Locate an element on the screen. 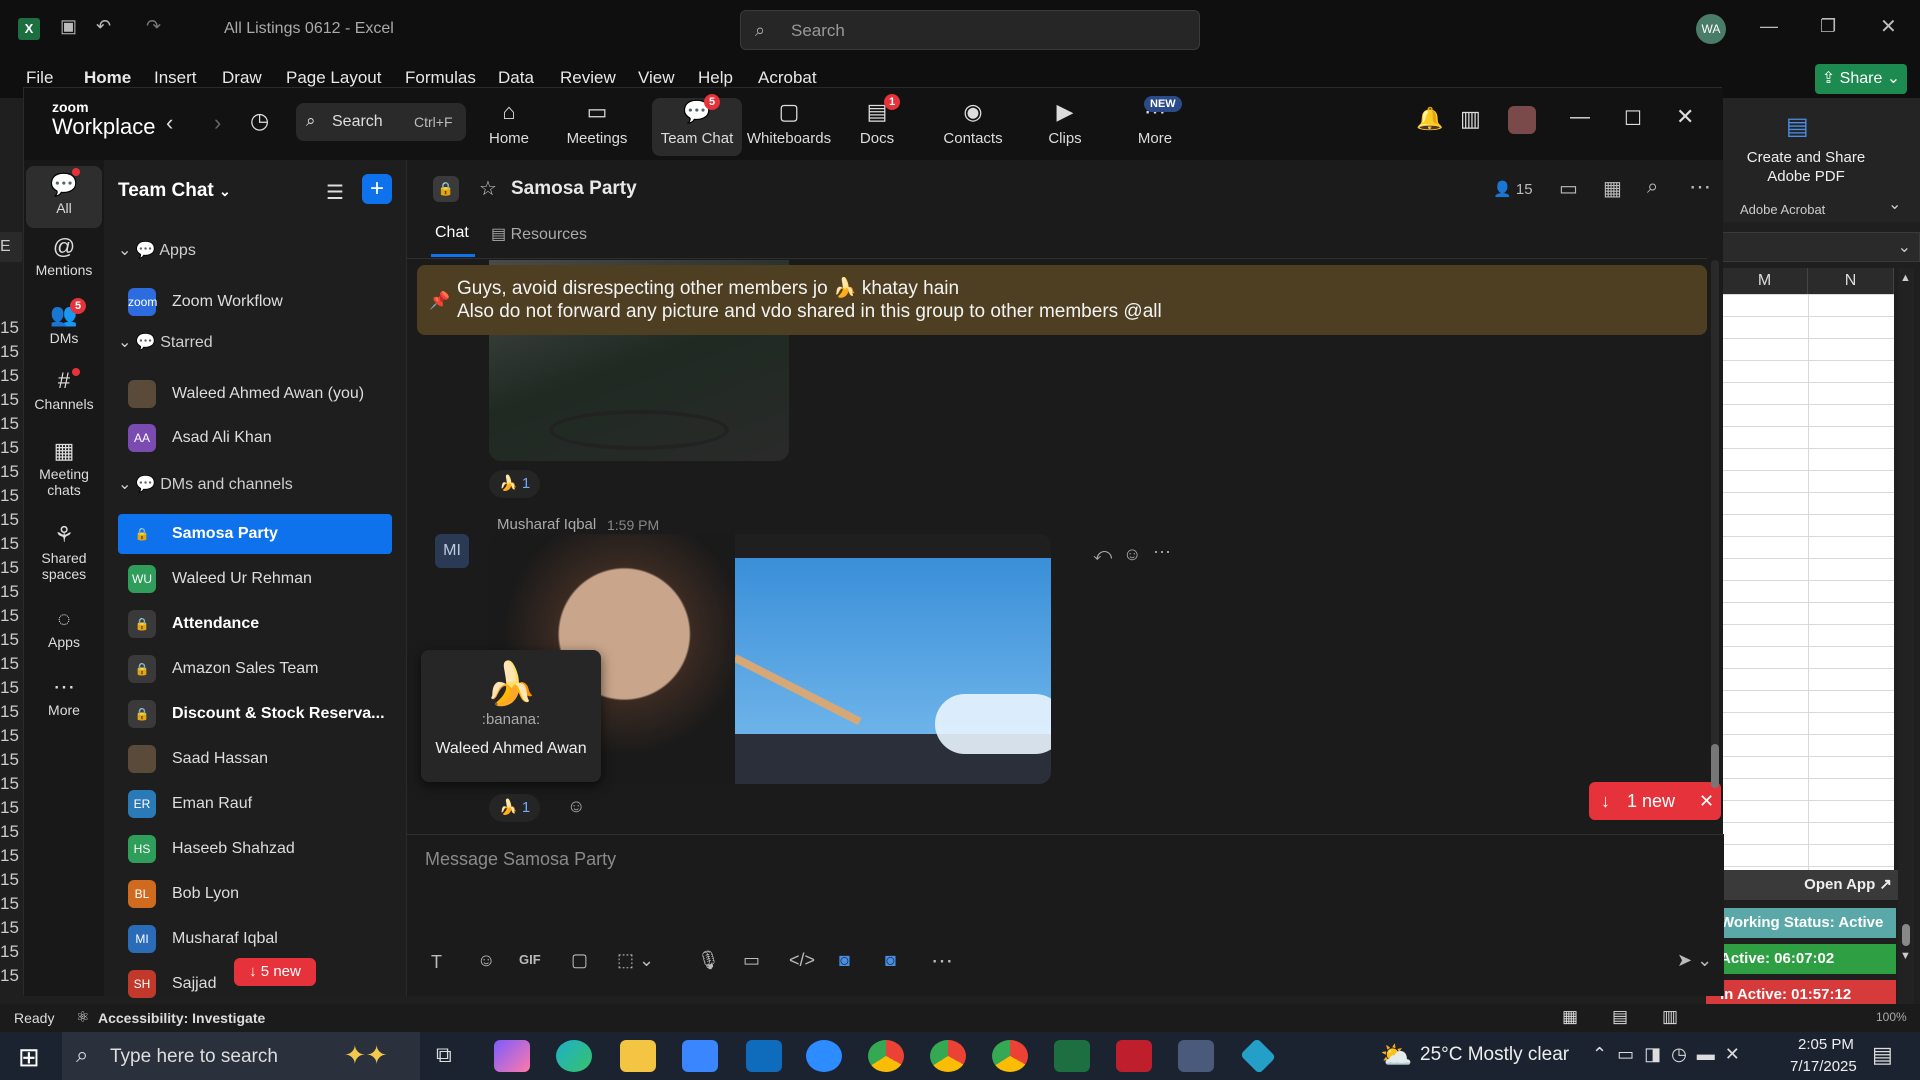 The height and width of the screenshot is (1080, 1920). page-layout-view-icon: ▤ is located at coordinates (1620, 1017).